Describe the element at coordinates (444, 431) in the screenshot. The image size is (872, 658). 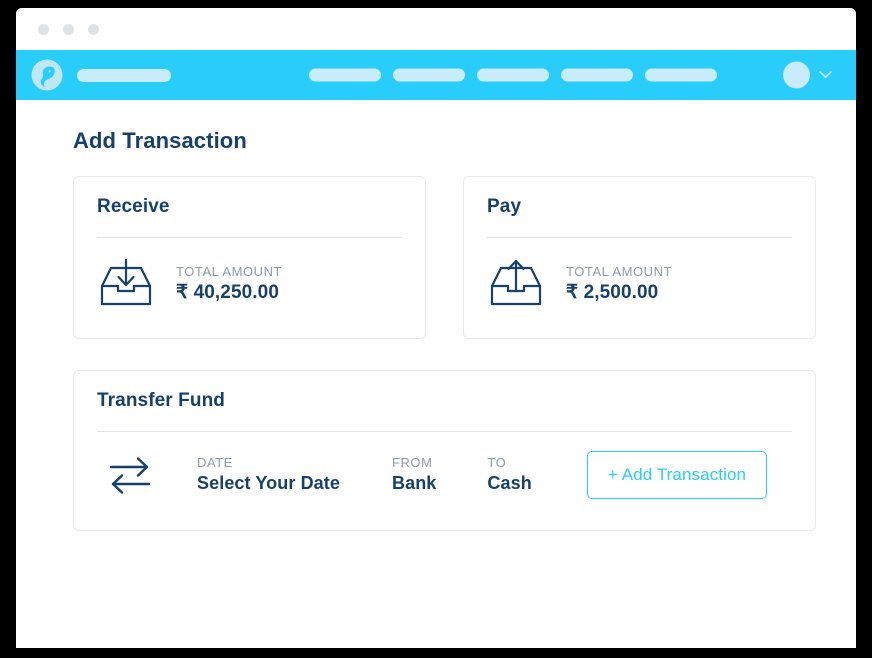
I see `transfer-fund-divider` at that location.